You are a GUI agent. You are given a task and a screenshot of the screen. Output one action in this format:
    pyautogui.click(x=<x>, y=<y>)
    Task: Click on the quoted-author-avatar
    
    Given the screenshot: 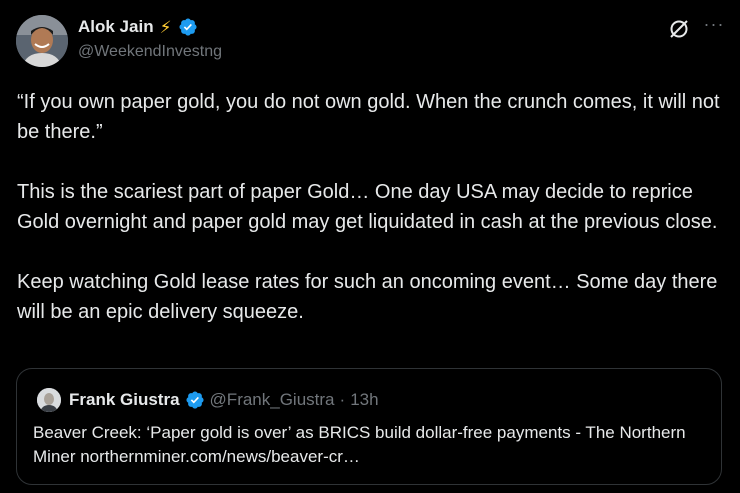 What is the action you would take?
    pyautogui.click(x=49, y=400)
    